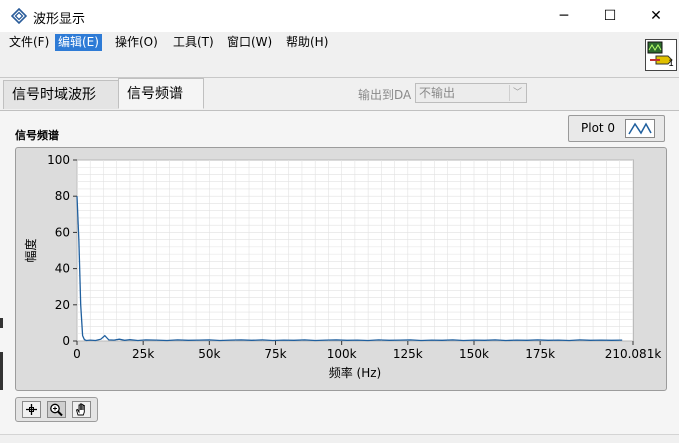 This screenshot has width=679, height=443. I want to click on menu-file: 文件(F), so click(29, 42).